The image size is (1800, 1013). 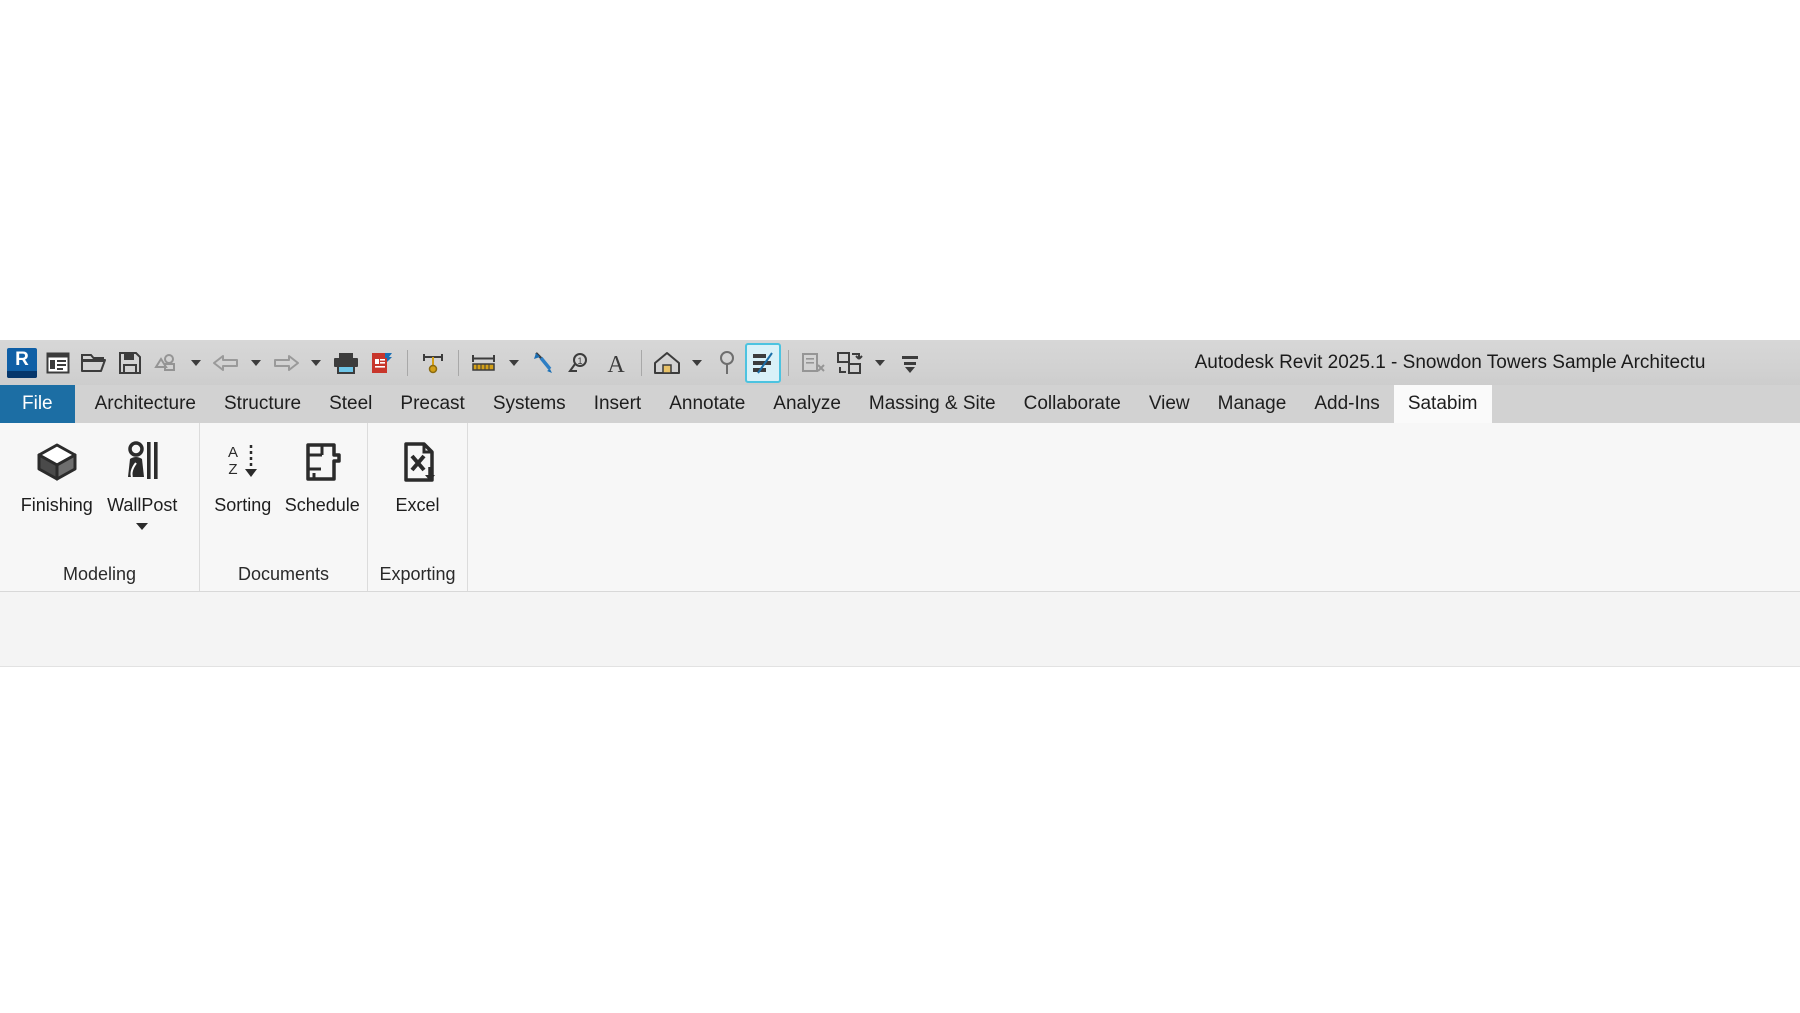 I want to click on tab-add-ins-label: Add-Ins, so click(x=1347, y=403).